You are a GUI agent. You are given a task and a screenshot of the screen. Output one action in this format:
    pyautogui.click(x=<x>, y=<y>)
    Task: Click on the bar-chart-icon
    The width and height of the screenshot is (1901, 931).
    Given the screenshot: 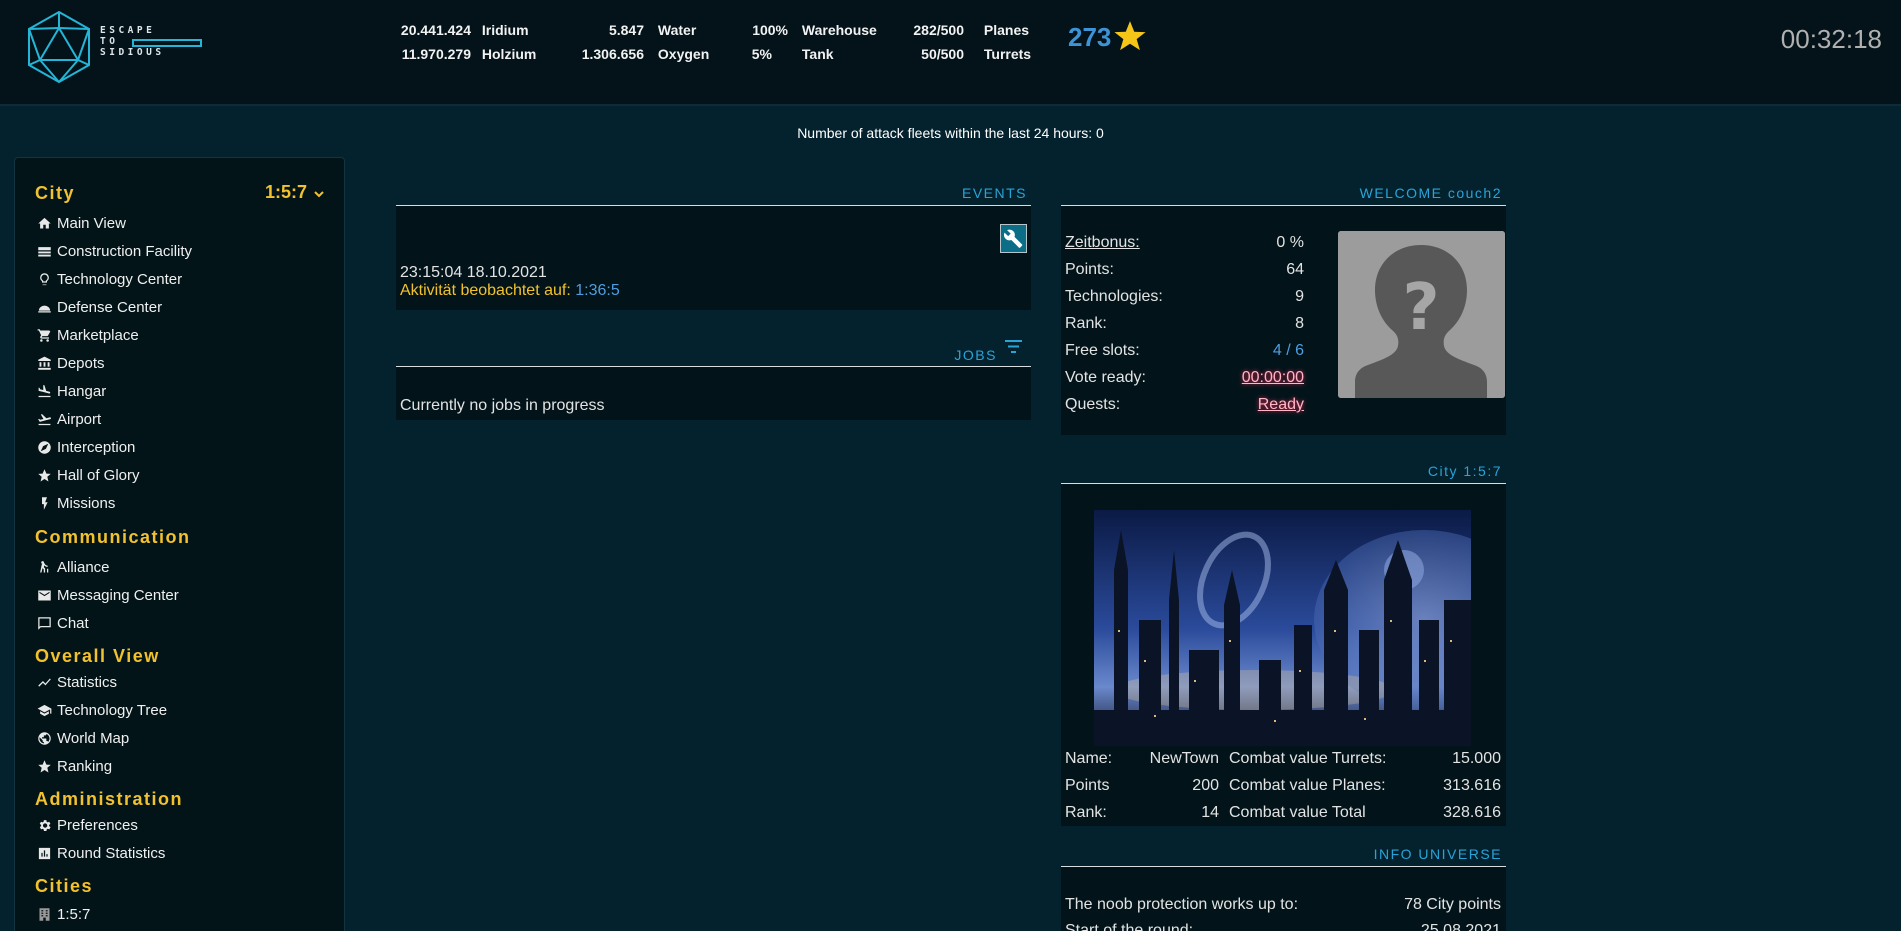 What is the action you would take?
    pyautogui.click(x=44, y=853)
    